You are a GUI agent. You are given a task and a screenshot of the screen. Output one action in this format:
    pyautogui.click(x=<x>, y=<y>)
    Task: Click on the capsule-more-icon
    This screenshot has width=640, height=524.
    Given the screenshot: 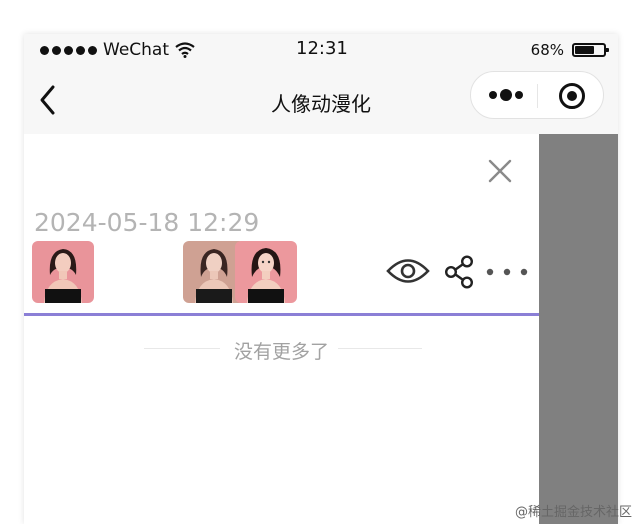 What is the action you would take?
    pyautogui.click(x=507, y=95)
    